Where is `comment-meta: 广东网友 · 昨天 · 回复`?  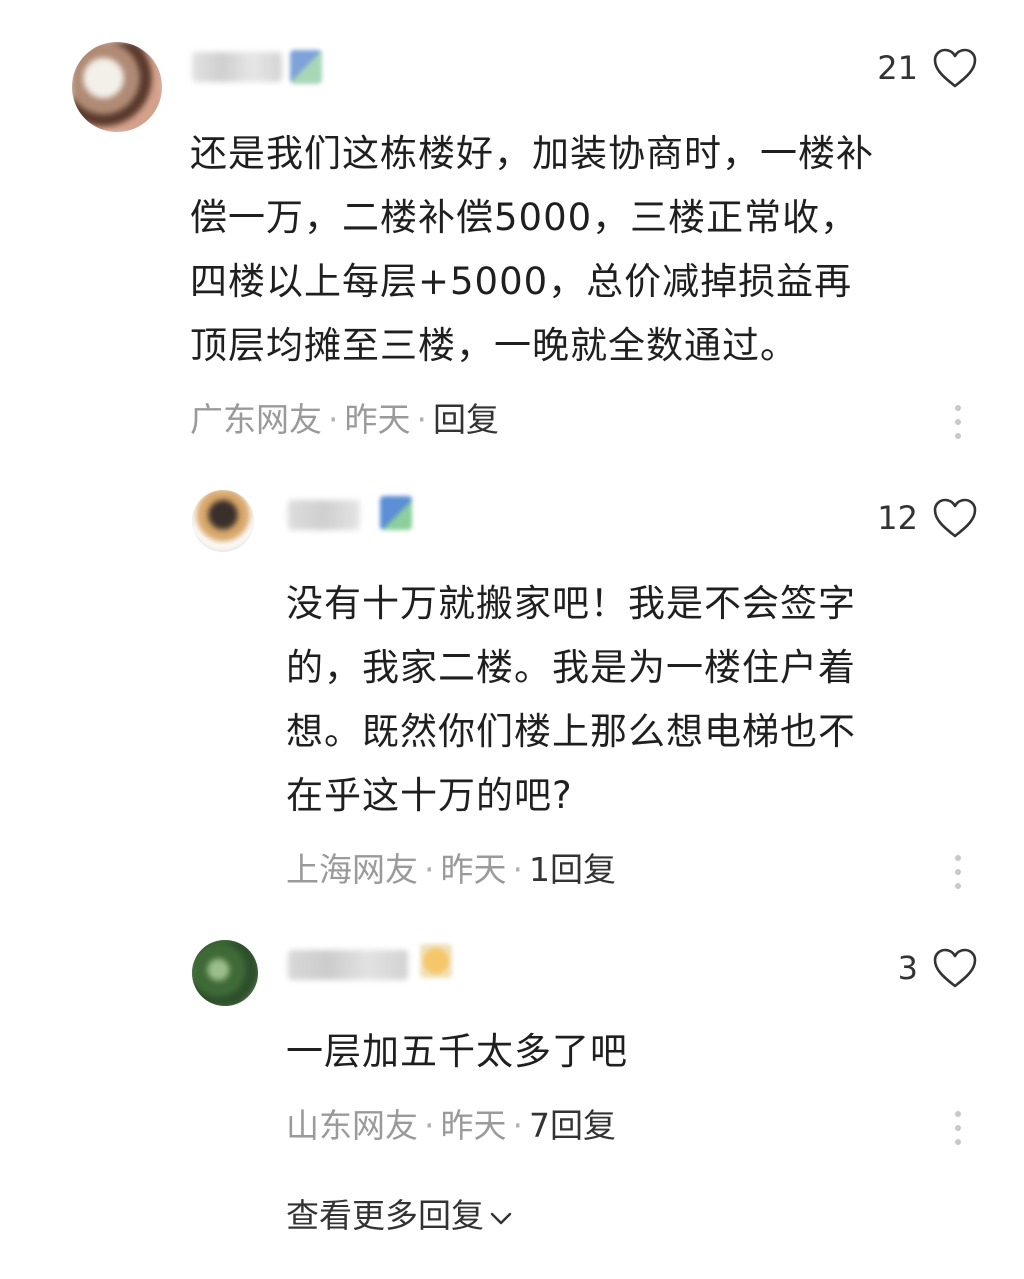
comment-meta: 广东网友 · 昨天 · 回复 is located at coordinates (344, 420).